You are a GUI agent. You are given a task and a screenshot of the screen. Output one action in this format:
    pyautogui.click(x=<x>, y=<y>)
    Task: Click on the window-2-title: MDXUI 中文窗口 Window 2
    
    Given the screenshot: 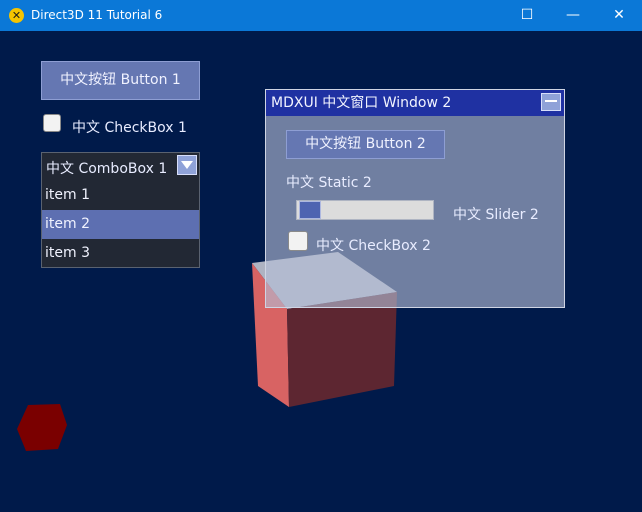 What is the action you would take?
    pyautogui.click(x=415, y=103)
    